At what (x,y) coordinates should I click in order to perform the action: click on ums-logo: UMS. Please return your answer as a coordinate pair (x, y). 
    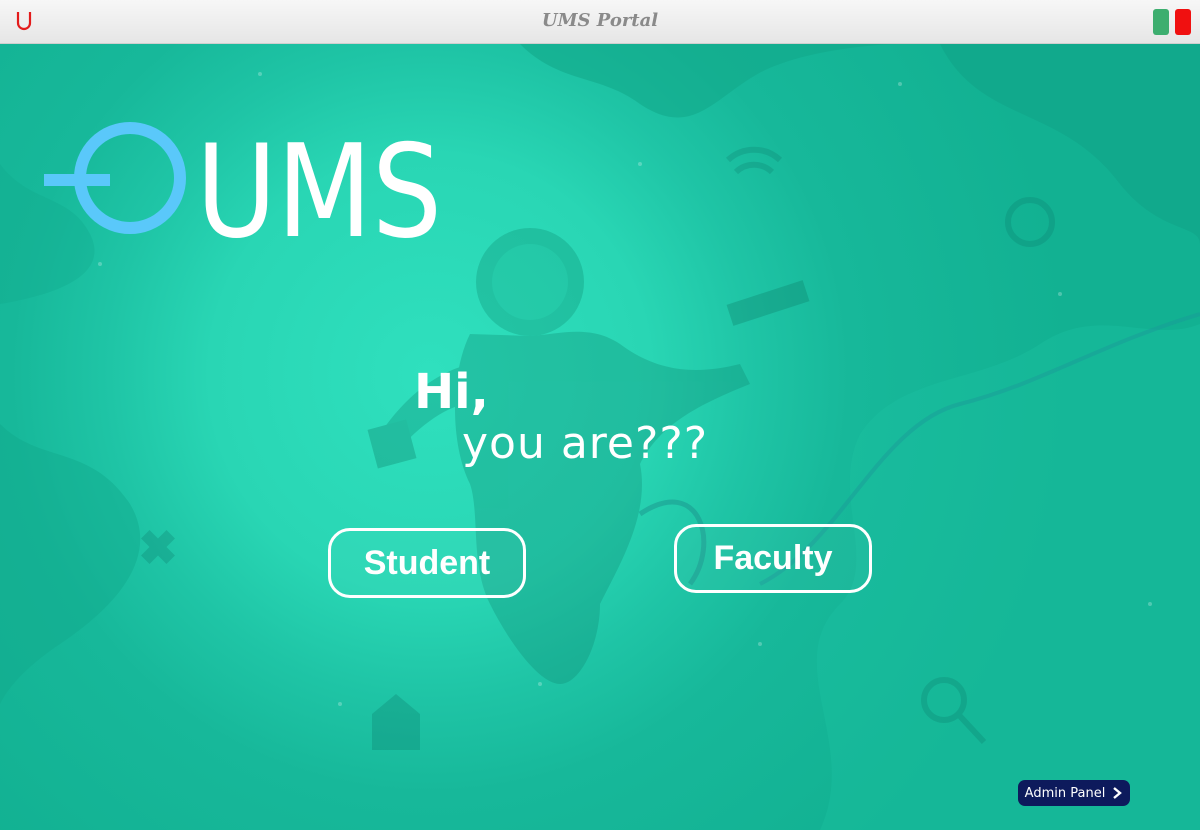
    Looking at the image, I should click on (243, 184).